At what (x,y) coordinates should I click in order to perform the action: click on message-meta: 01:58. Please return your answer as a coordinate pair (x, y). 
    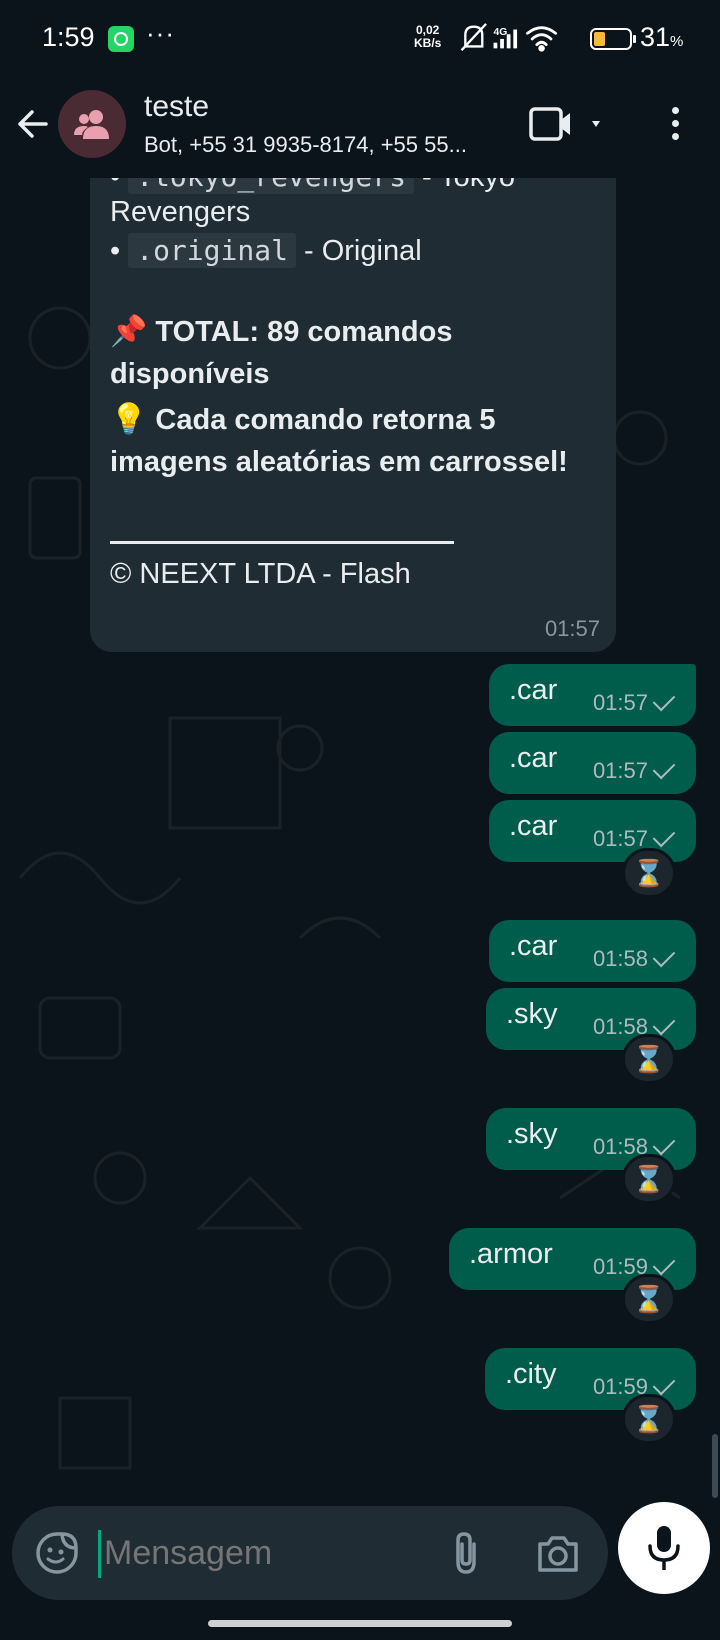
    Looking at the image, I should click on (634, 958).